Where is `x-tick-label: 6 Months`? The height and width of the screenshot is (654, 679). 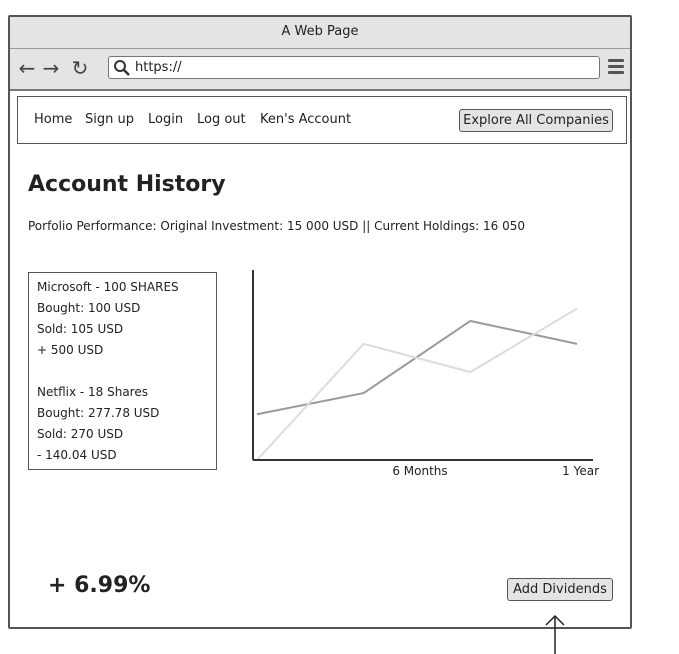
x-tick-label: 6 Months is located at coordinates (419, 471).